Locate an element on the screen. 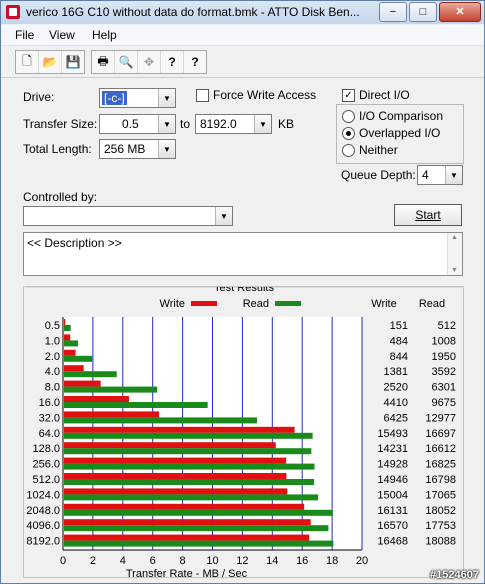 The image size is (485, 584). write-value: 844 is located at coordinates (399, 357).